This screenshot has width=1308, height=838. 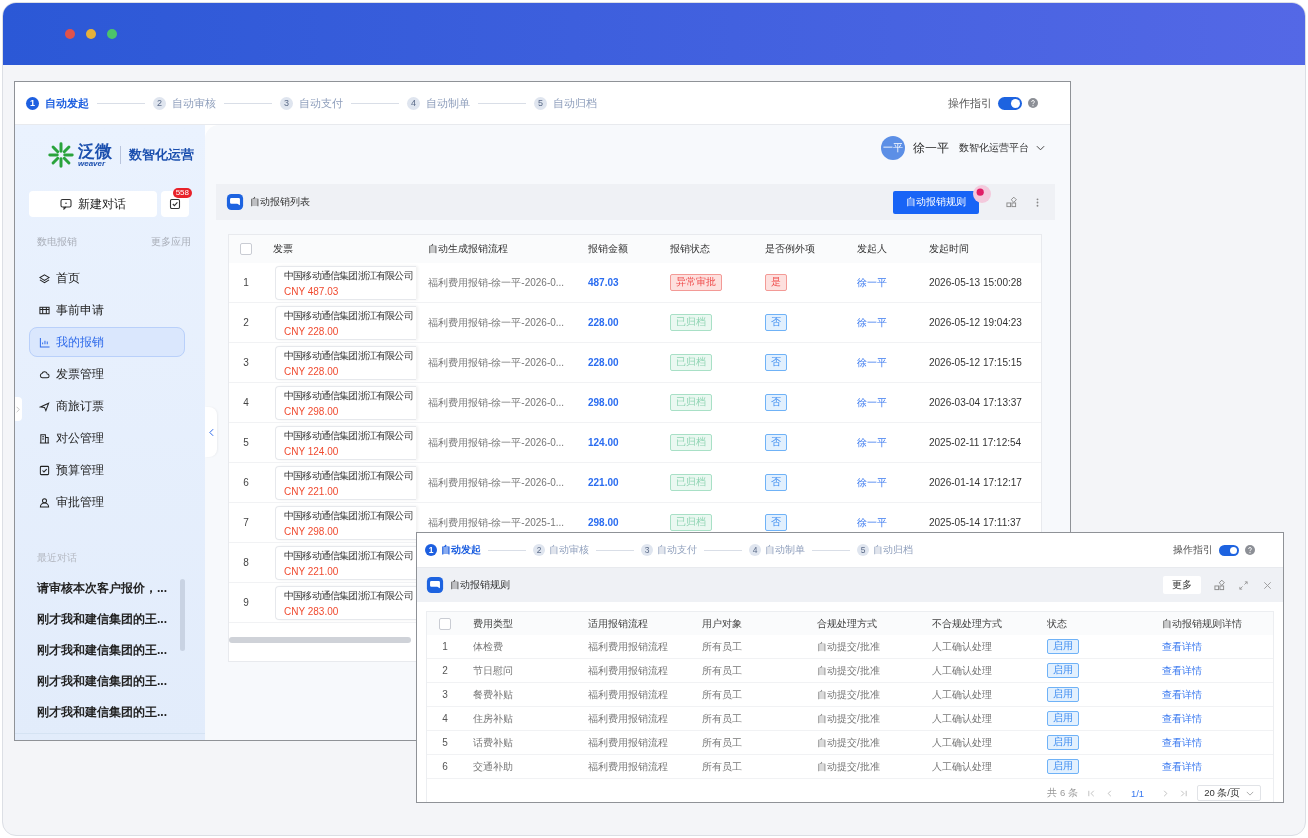 I want to click on next-page-icon, so click(x=1166, y=793).